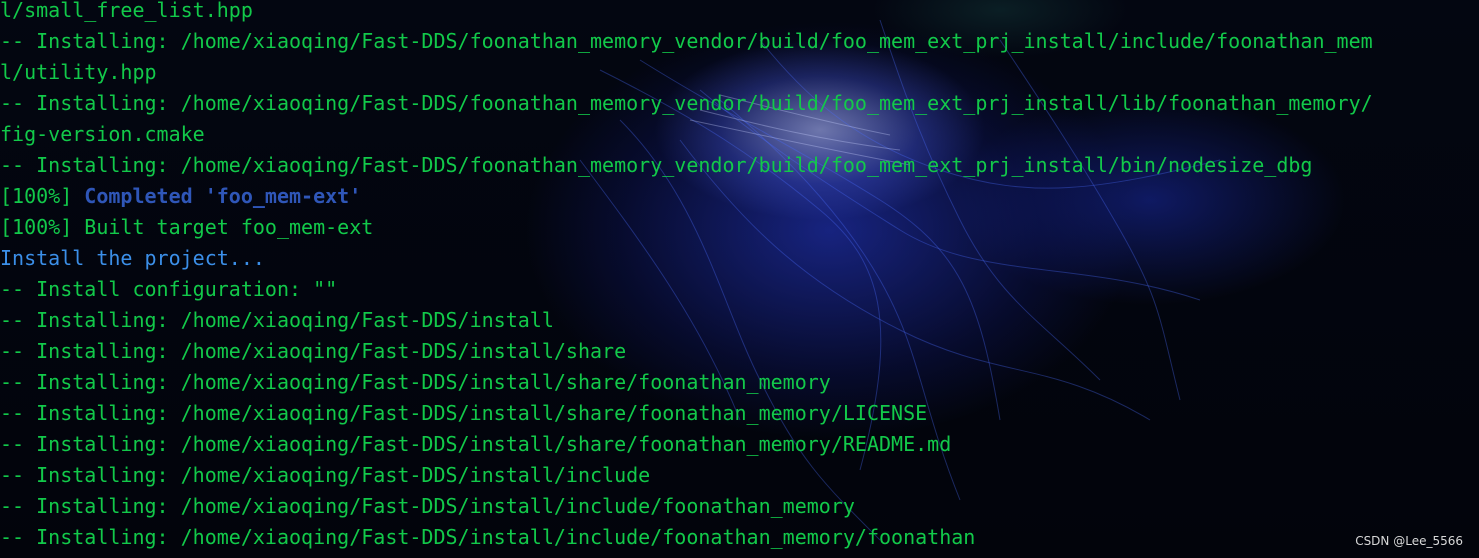  I want to click on output-line: l/small_free_list.hpp, so click(126, 11).